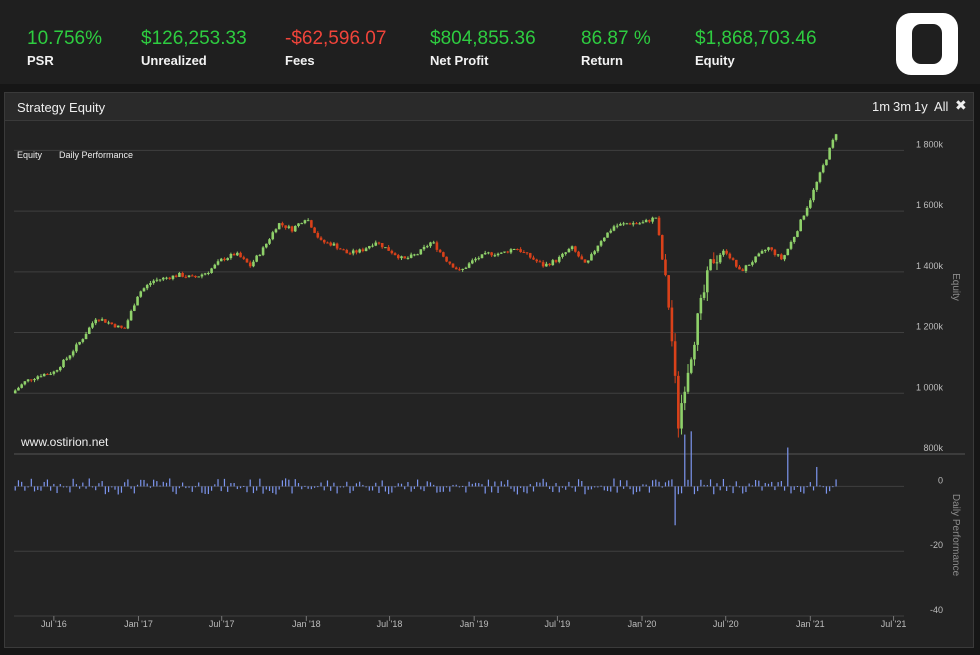 Image resolution: width=980 pixels, height=655 pixels. What do you see at coordinates (558, 624) in the screenshot?
I see `x-tick-label: Jul '19` at bounding box center [558, 624].